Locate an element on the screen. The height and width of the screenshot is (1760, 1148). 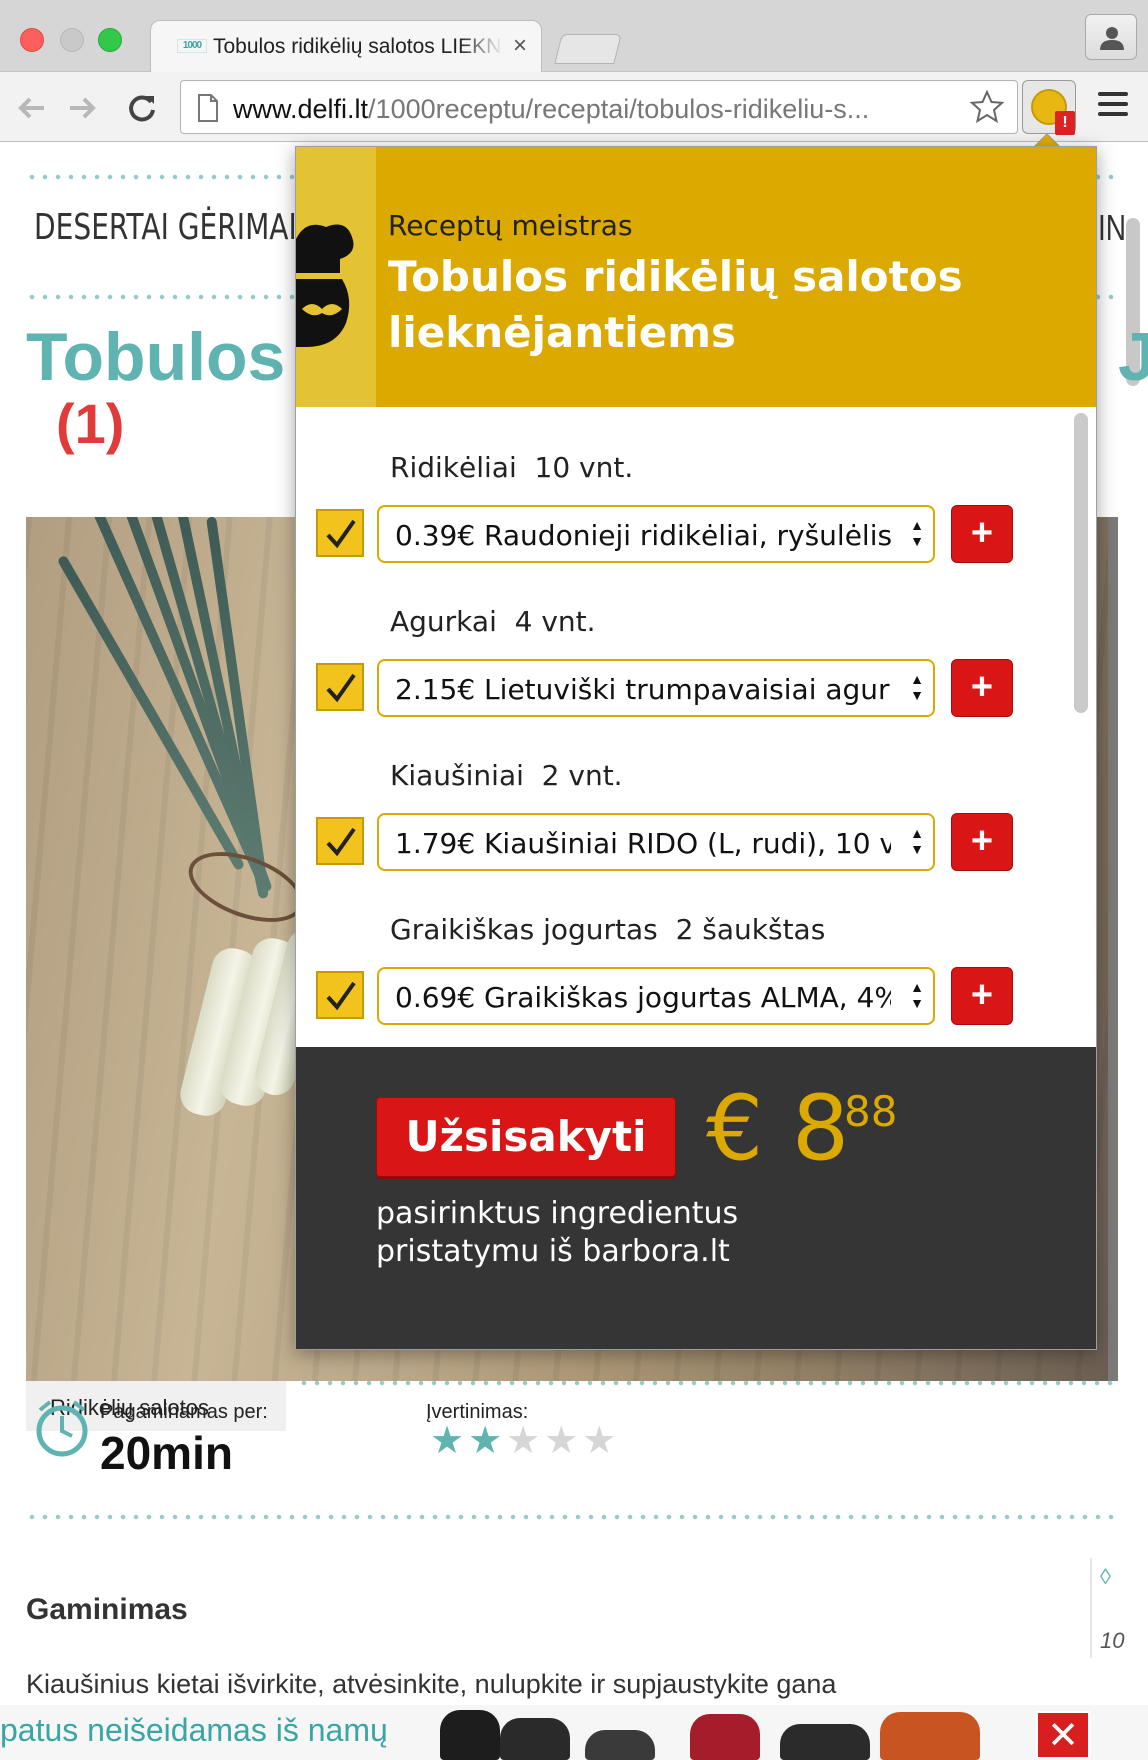
reload-icon is located at coordinates (142, 108).